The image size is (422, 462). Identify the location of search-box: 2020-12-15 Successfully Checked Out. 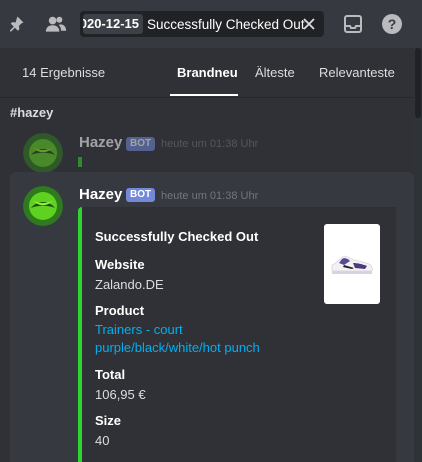
(202, 24).